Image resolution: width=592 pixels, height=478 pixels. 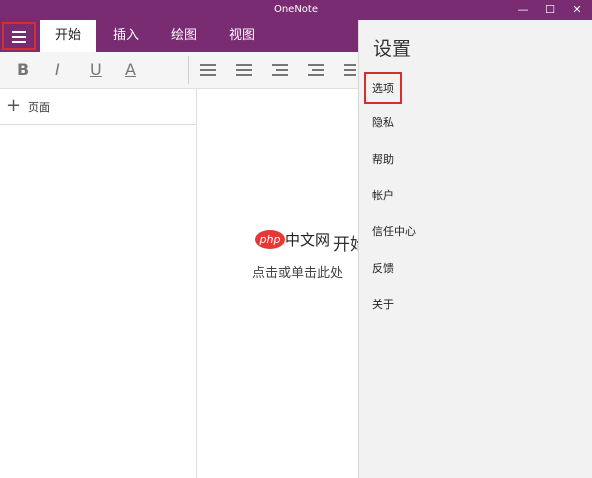 What do you see at coordinates (383, 268) in the screenshot?
I see `settings-item-feedback: 反馈` at bounding box center [383, 268].